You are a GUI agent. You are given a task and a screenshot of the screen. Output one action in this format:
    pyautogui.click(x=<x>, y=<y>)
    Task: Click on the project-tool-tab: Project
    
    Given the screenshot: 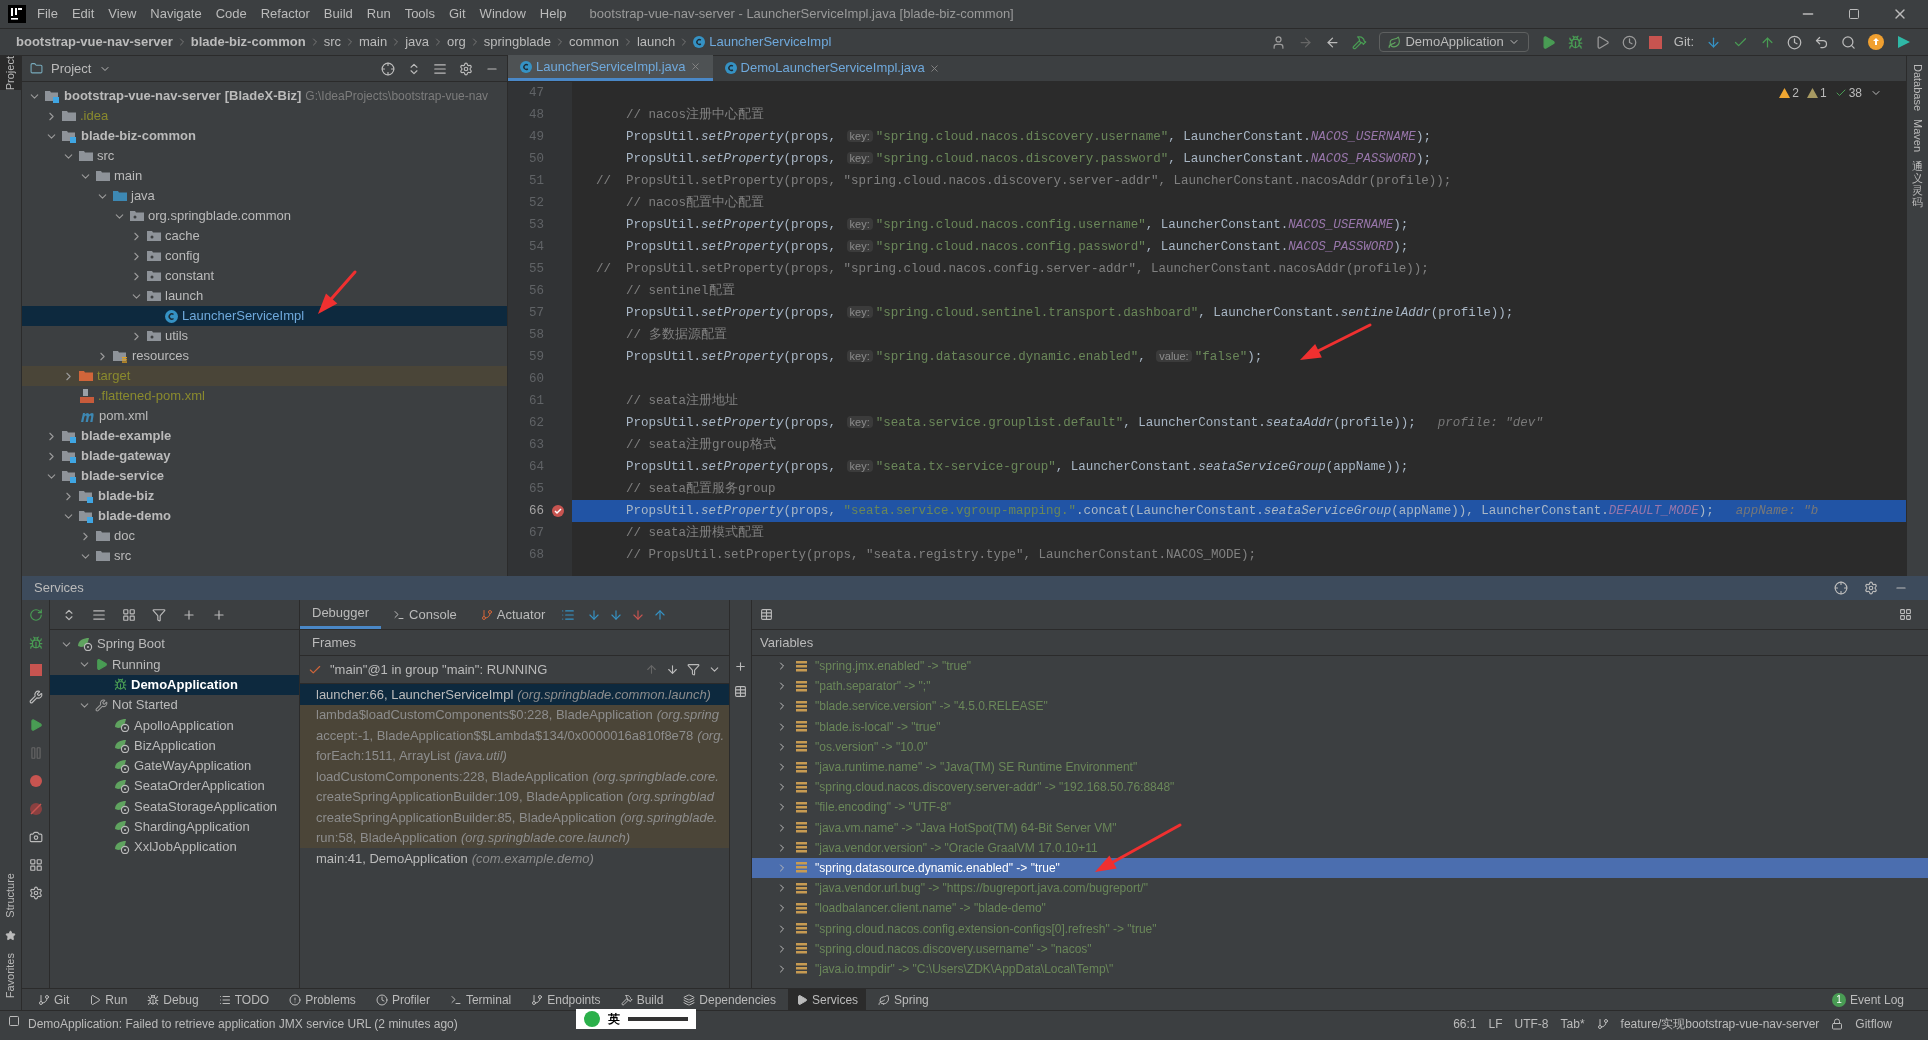 What is the action you would take?
    pyautogui.click(x=11, y=73)
    